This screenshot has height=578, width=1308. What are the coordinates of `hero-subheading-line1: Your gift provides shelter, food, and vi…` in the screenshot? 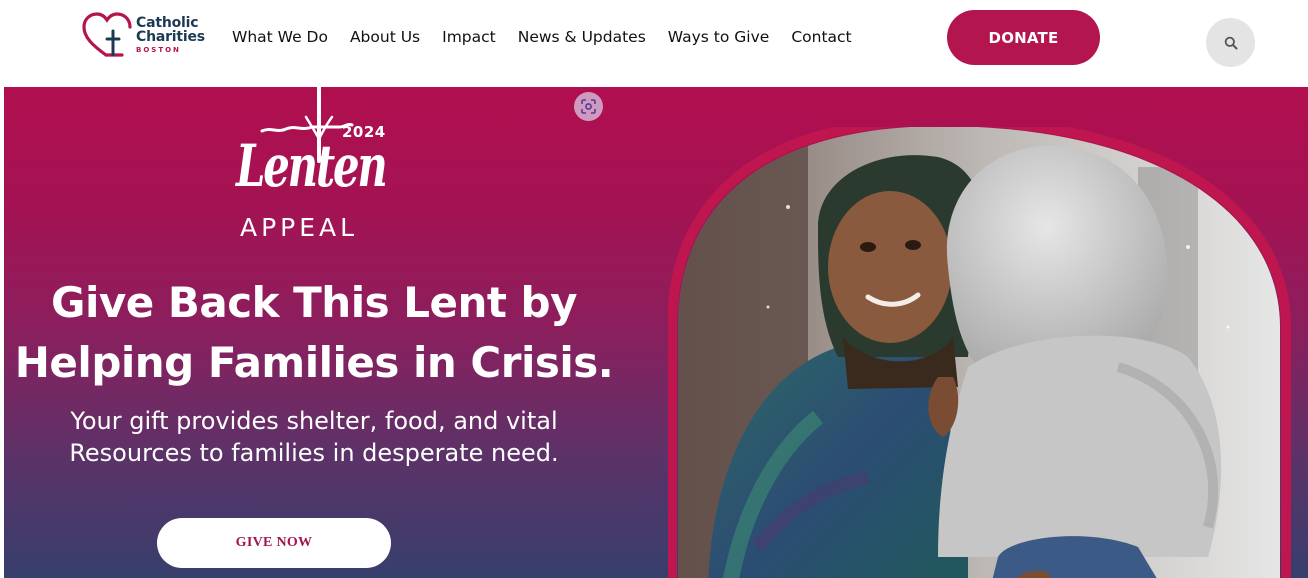 It's located at (314, 421).